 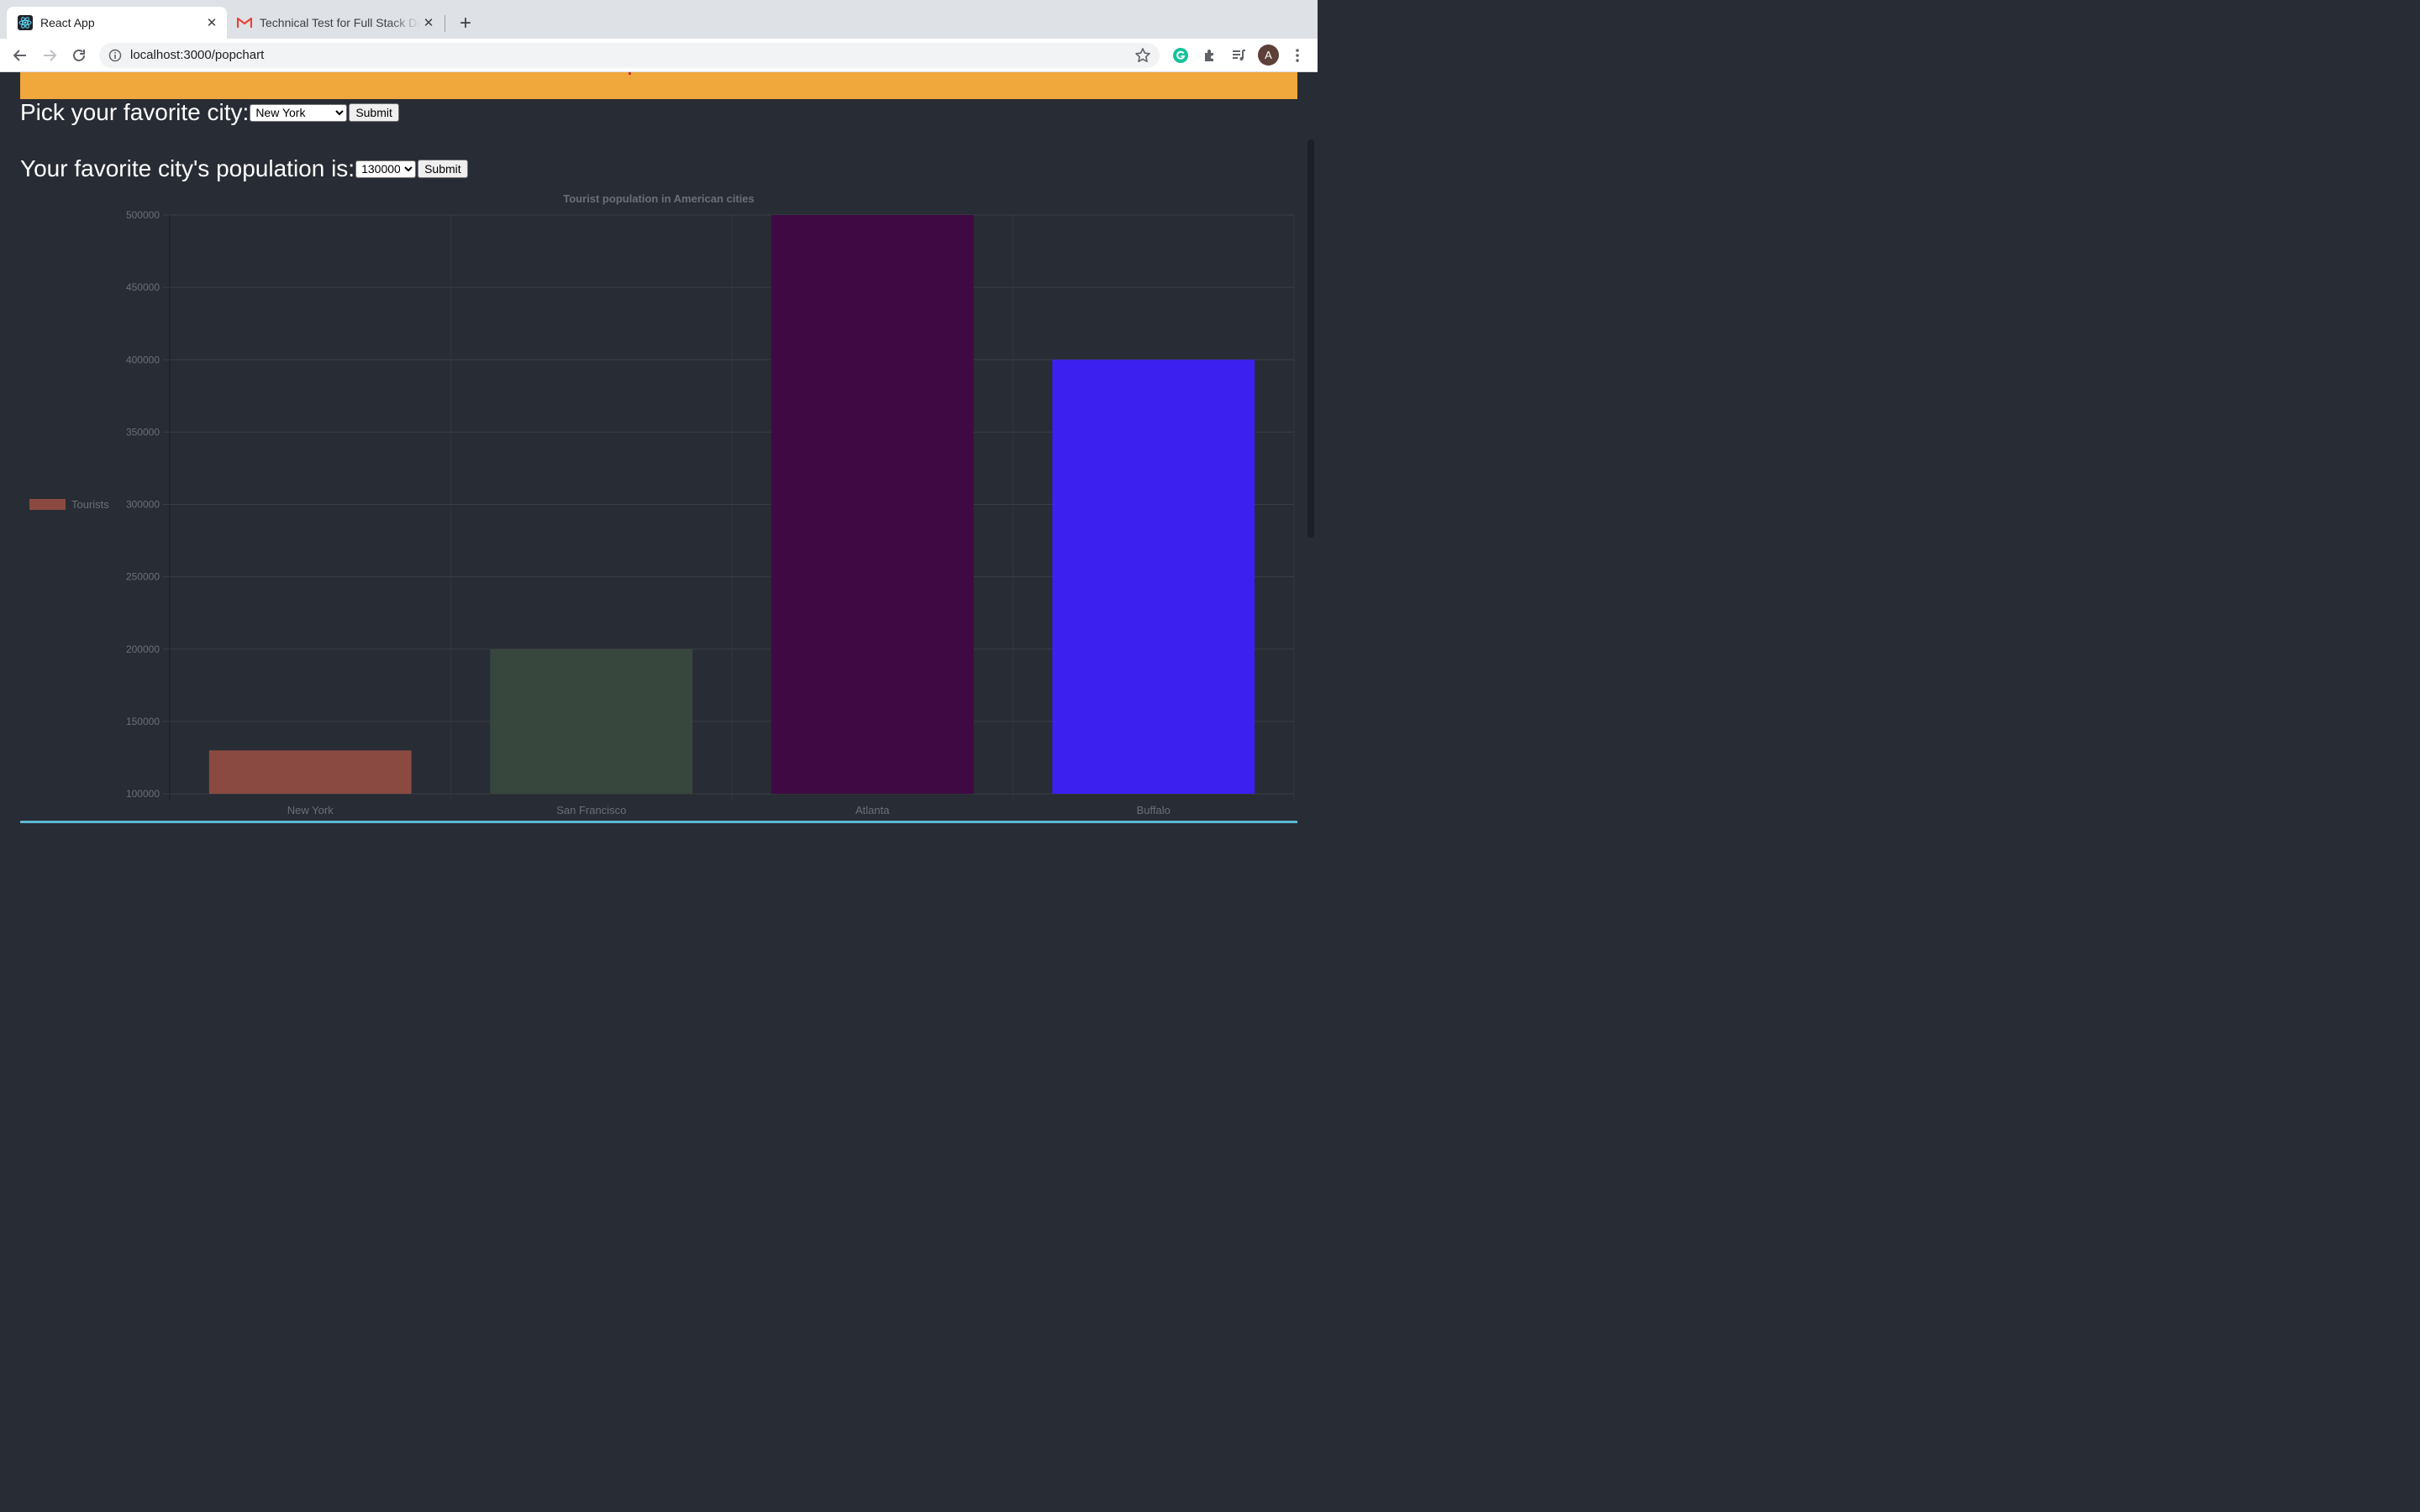 What do you see at coordinates (143, 505) in the screenshot?
I see `y-tick-label: 300000` at bounding box center [143, 505].